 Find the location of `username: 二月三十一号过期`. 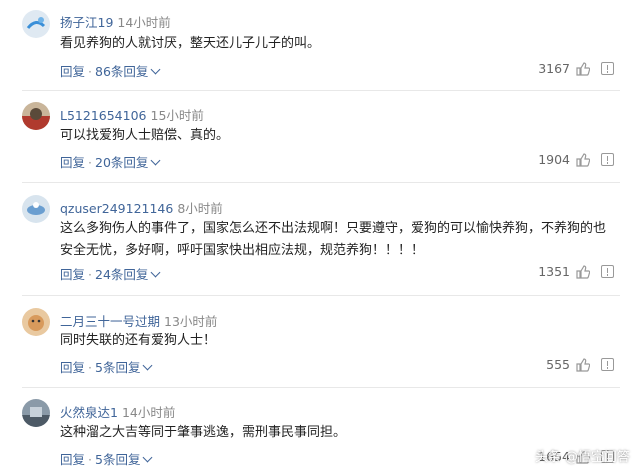

username: 二月三十一号过期 is located at coordinates (110, 321).